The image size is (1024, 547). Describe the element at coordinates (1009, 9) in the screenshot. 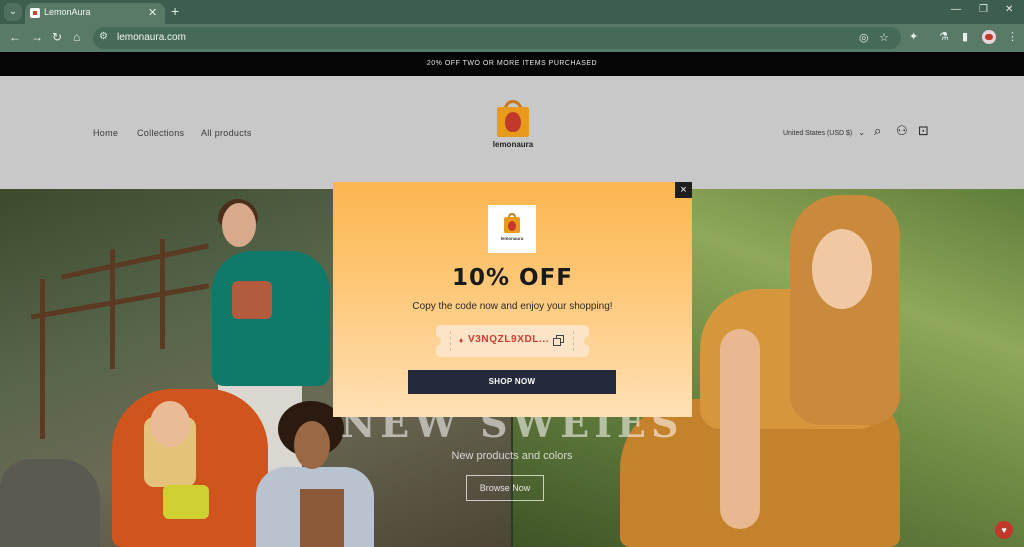

I see `window-close-icon: ✕` at that location.